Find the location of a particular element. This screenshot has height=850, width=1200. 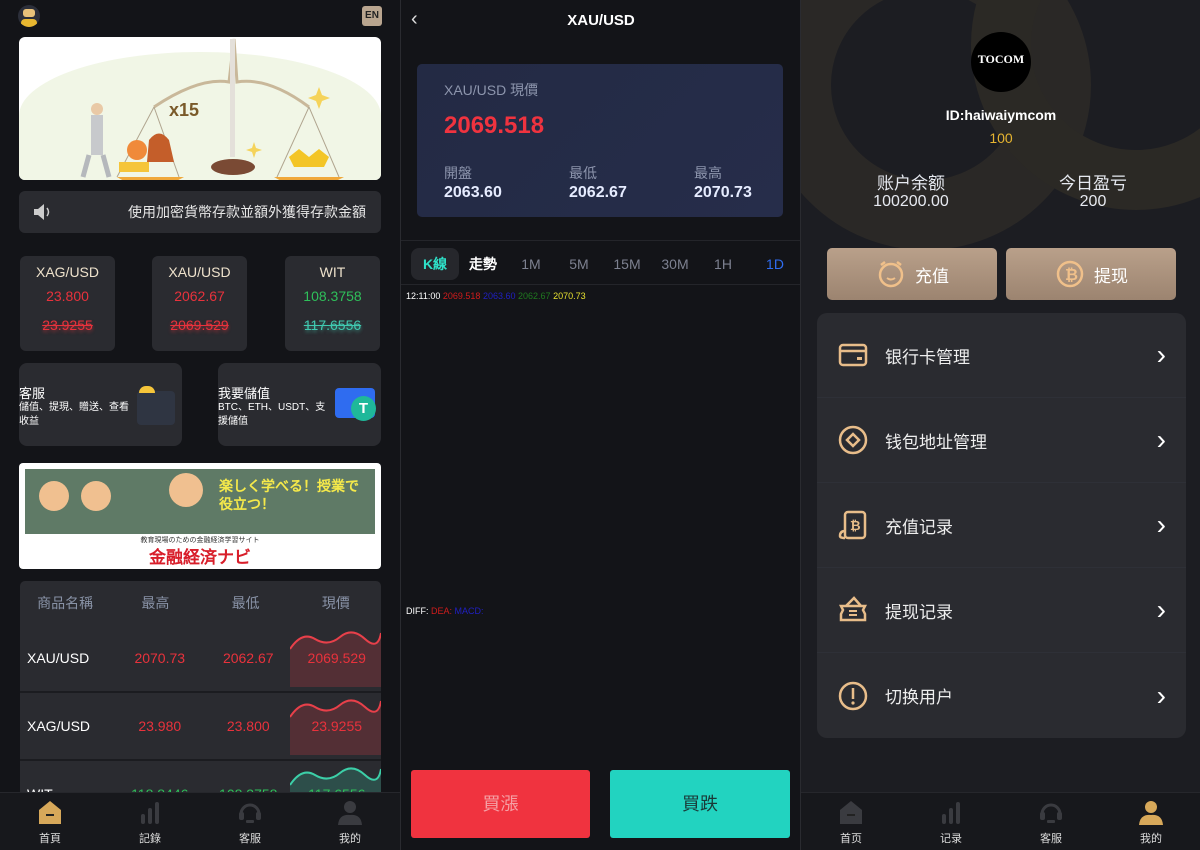

ticker-card: XAG/USD 23.800 23.9255 is located at coordinates (67, 303).